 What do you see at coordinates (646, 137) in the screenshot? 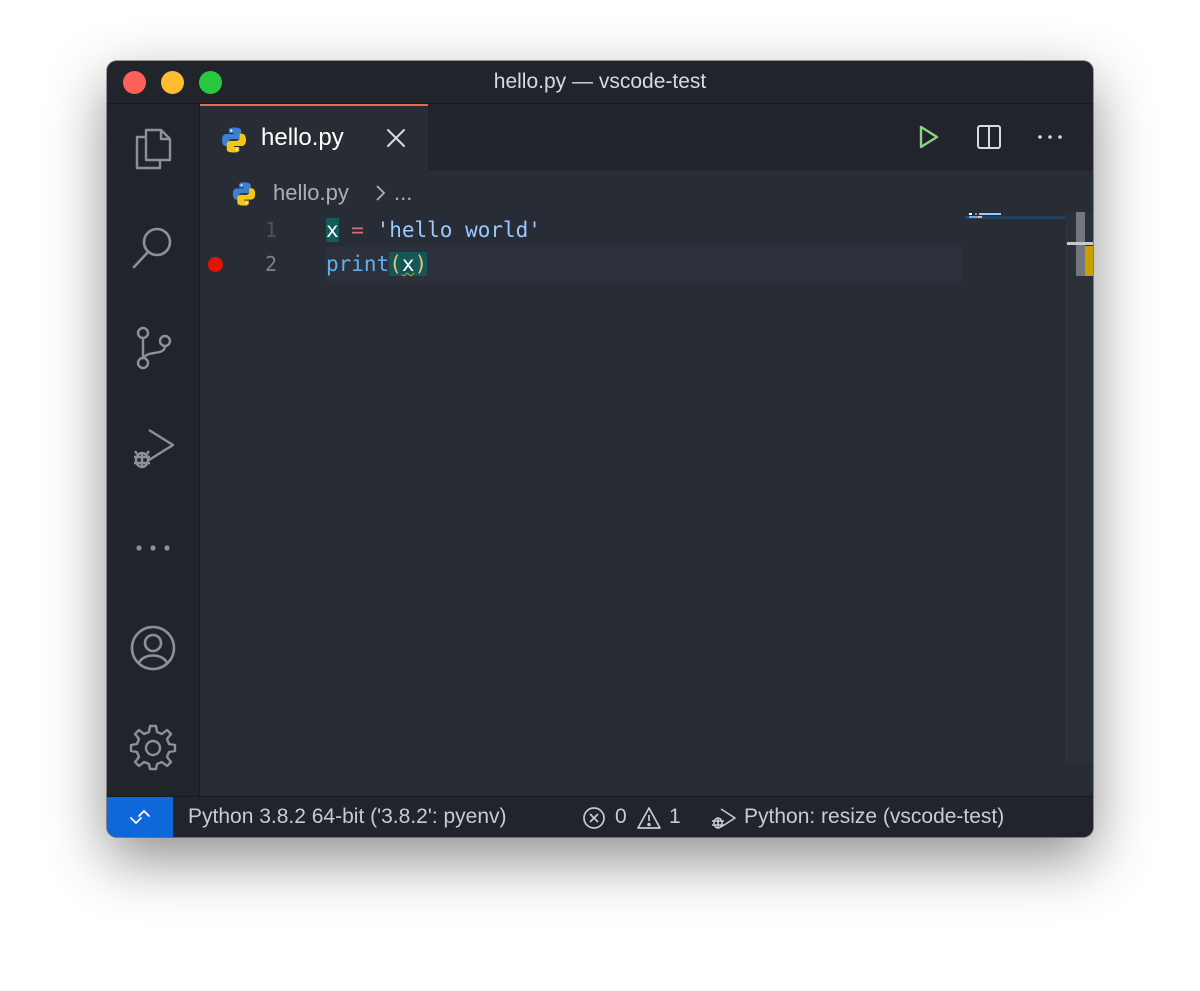
I see `tab-bar: hello.py` at bounding box center [646, 137].